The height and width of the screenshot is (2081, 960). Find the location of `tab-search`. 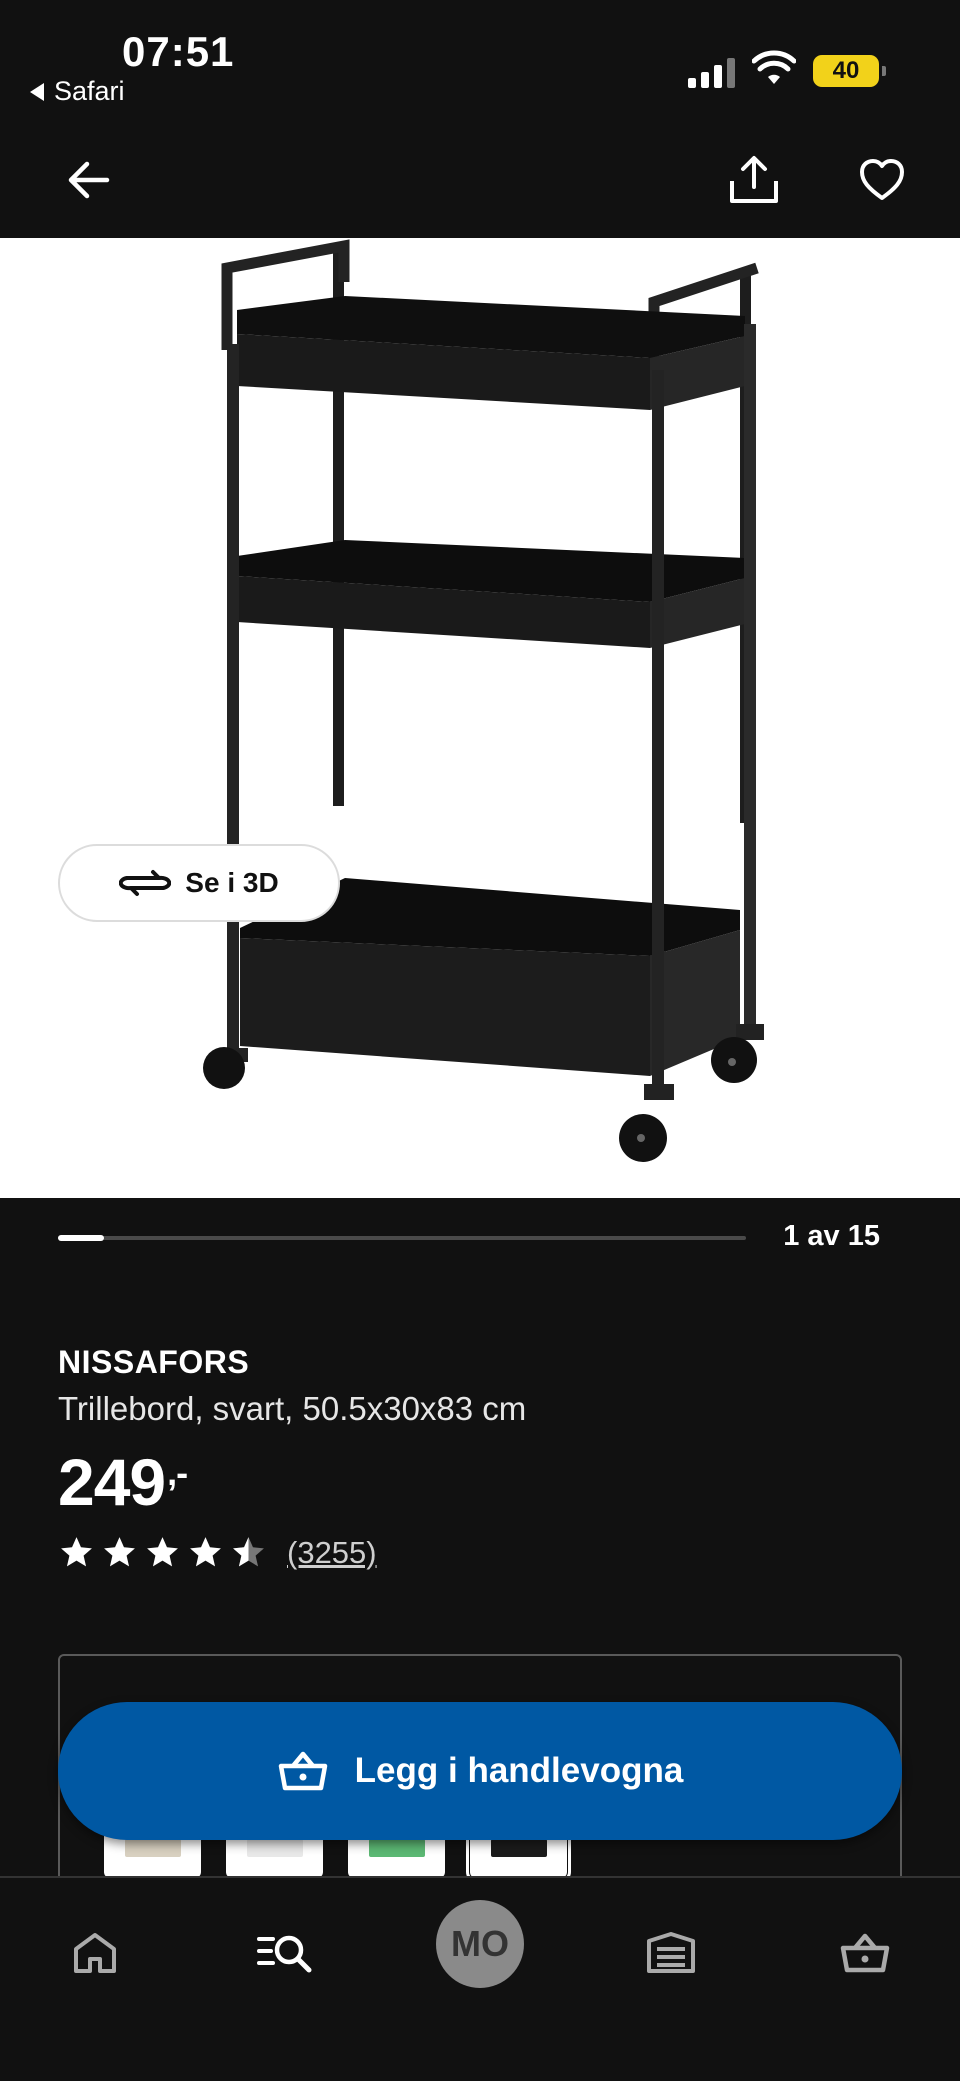

tab-search is located at coordinates (285, 1953).